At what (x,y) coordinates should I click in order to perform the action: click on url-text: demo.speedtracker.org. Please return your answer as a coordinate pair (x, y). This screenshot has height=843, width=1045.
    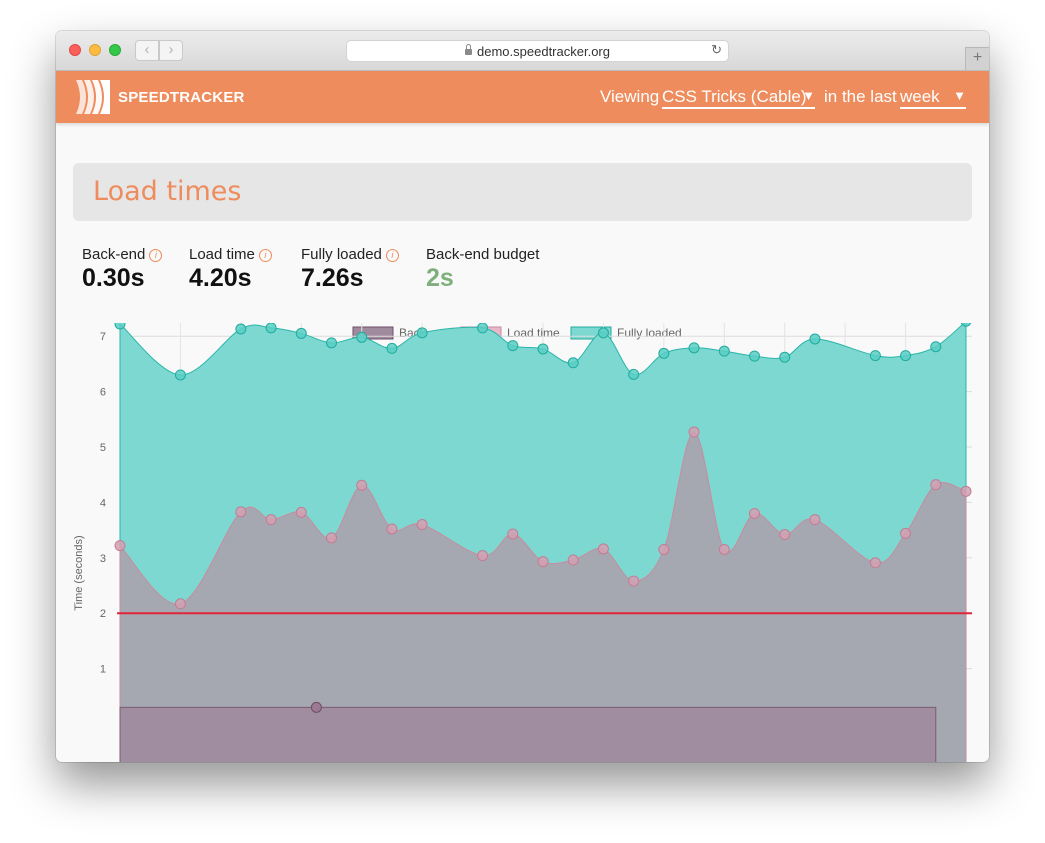
    Looking at the image, I should click on (543, 51).